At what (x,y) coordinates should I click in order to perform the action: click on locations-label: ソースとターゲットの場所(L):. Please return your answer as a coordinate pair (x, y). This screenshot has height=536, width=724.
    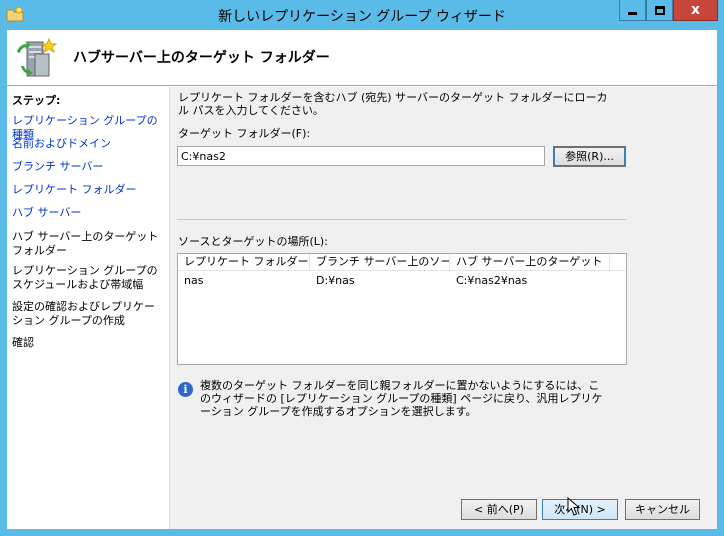
    Looking at the image, I should click on (253, 241).